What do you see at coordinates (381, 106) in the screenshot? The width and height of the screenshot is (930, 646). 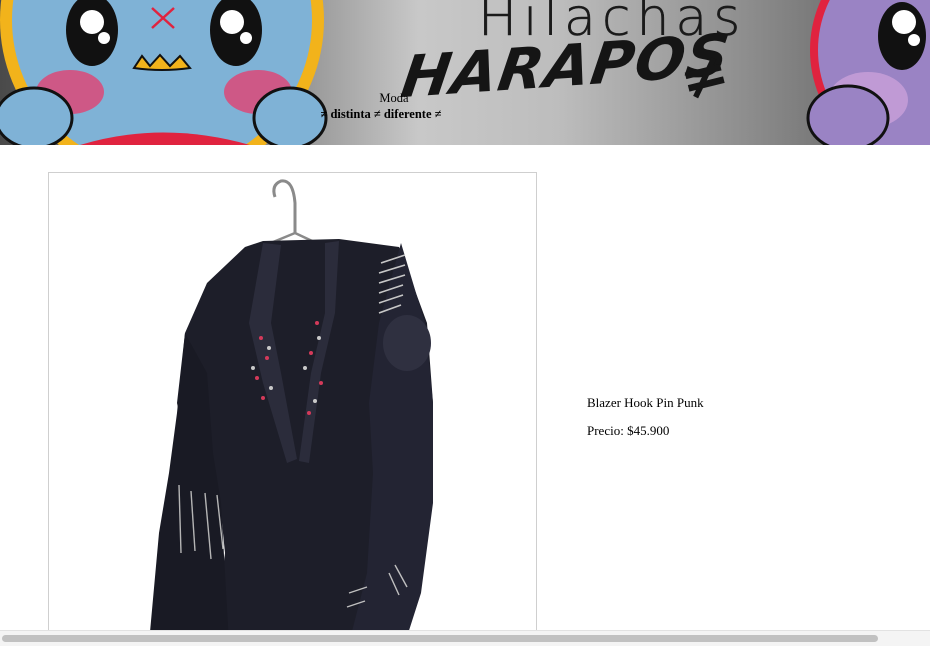 I see `tagline: Moda ≠ distinta ≠ diferente ≠` at bounding box center [381, 106].